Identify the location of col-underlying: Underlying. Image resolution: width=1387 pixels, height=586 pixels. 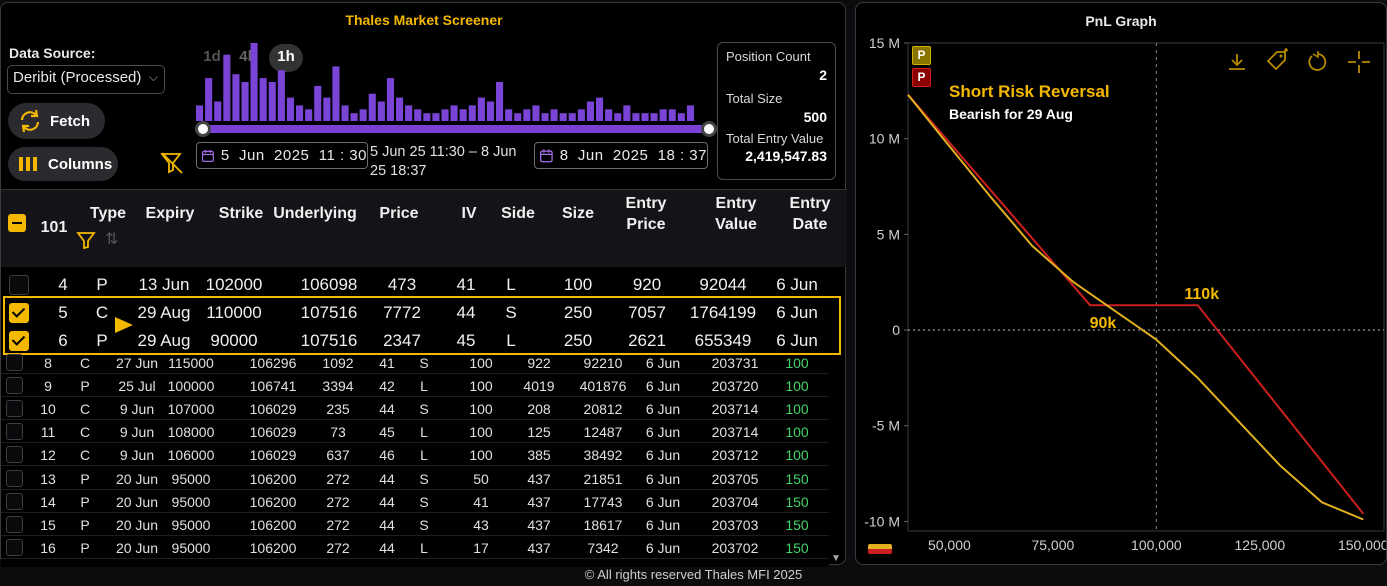
(315, 213).